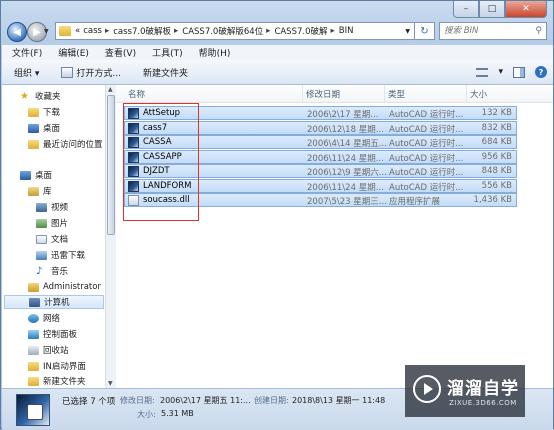 The height and width of the screenshot is (430, 554). Describe the element at coordinates (136, 94) in the screenshot. I see `column-header-name: 名称` at that location.